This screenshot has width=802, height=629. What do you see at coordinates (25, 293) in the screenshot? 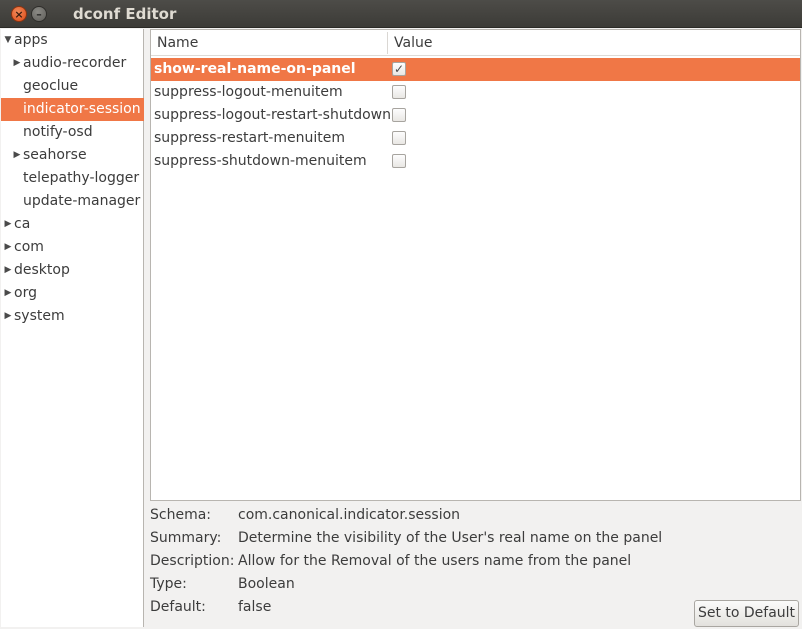
I see `tree-item-label: org` at bounding box center [25, 293].